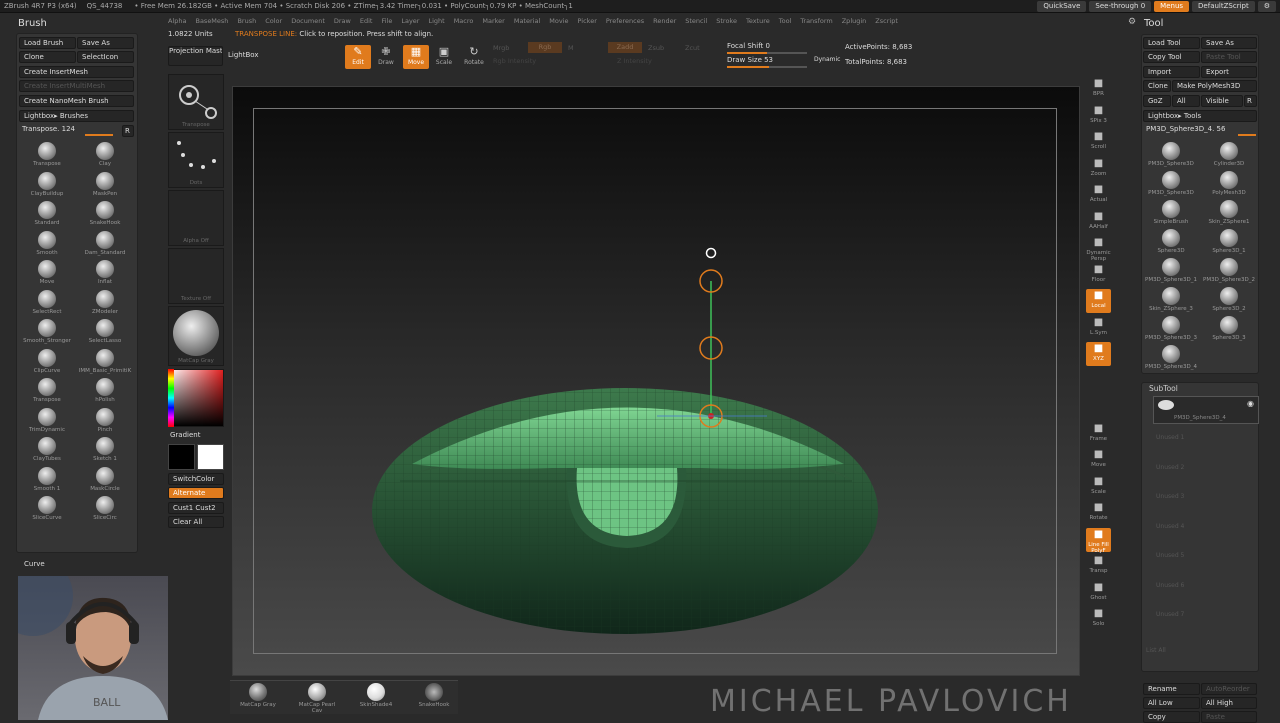 This screenshot has width=1280, height=723. What do you see at coordinates (1170, 526) in the screenshot?
I see `subtool-slot-4: Unused 4` at bounding box center [1170, 526].